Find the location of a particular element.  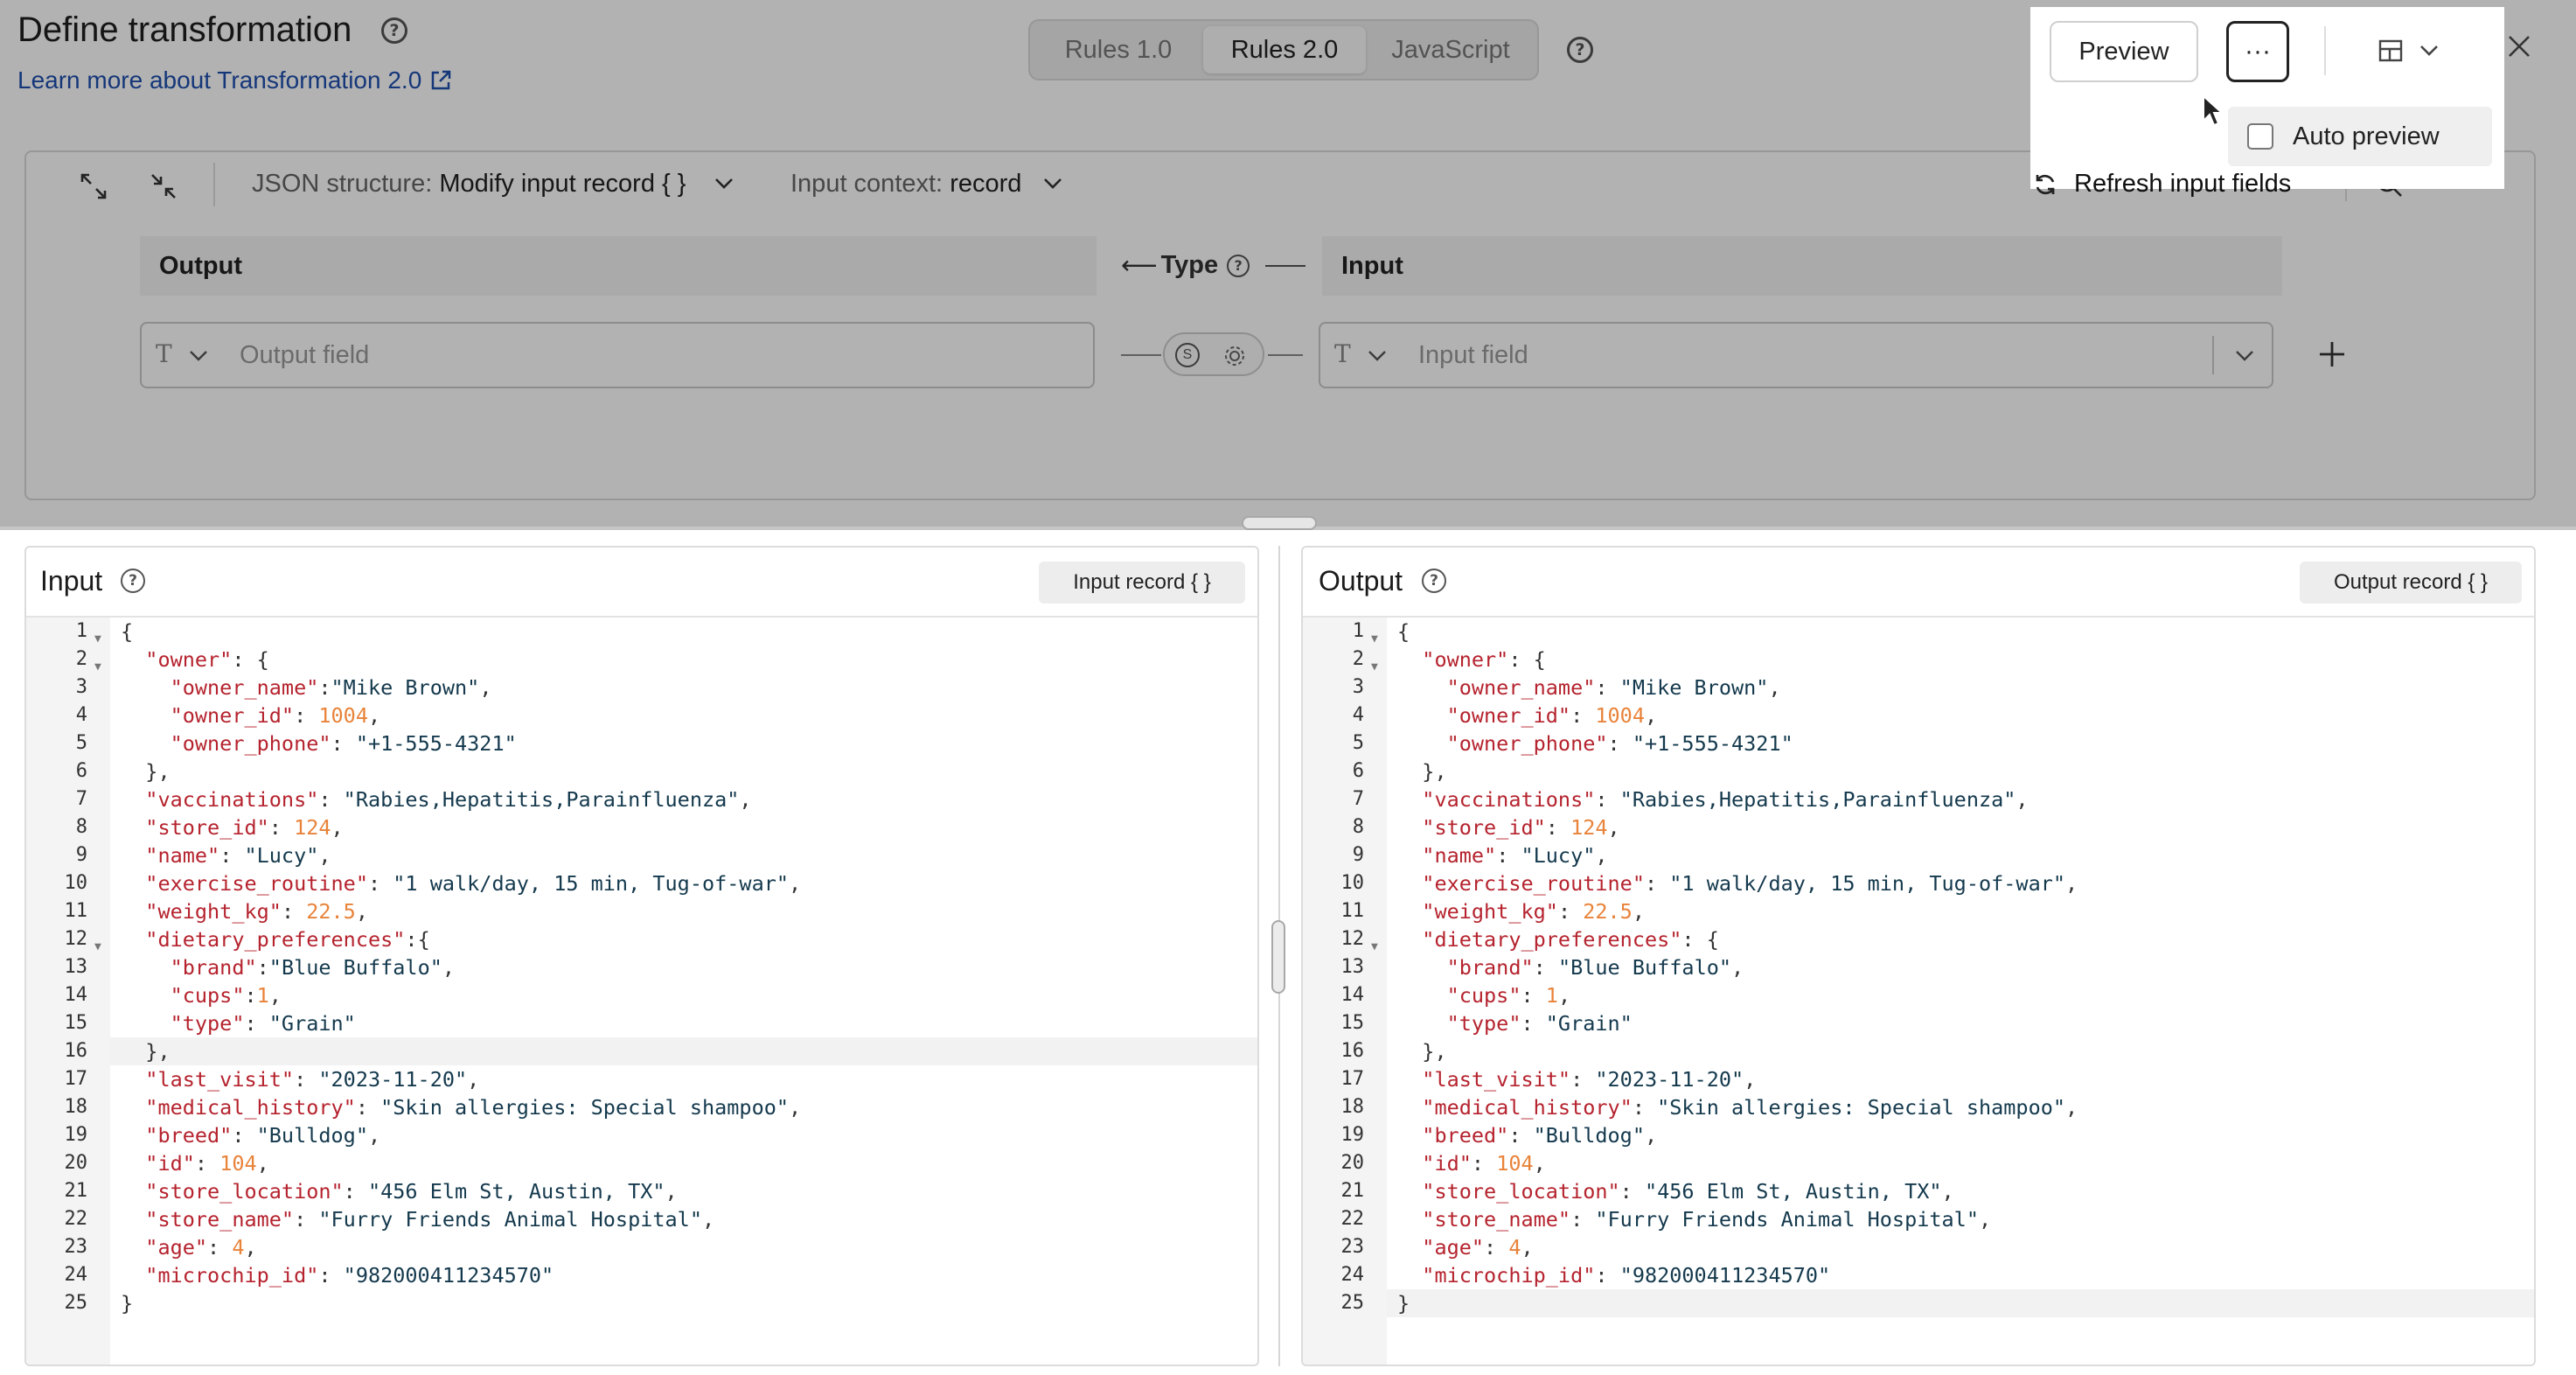

output-record-button: Output record { } is located at coordinates (2411, 583).